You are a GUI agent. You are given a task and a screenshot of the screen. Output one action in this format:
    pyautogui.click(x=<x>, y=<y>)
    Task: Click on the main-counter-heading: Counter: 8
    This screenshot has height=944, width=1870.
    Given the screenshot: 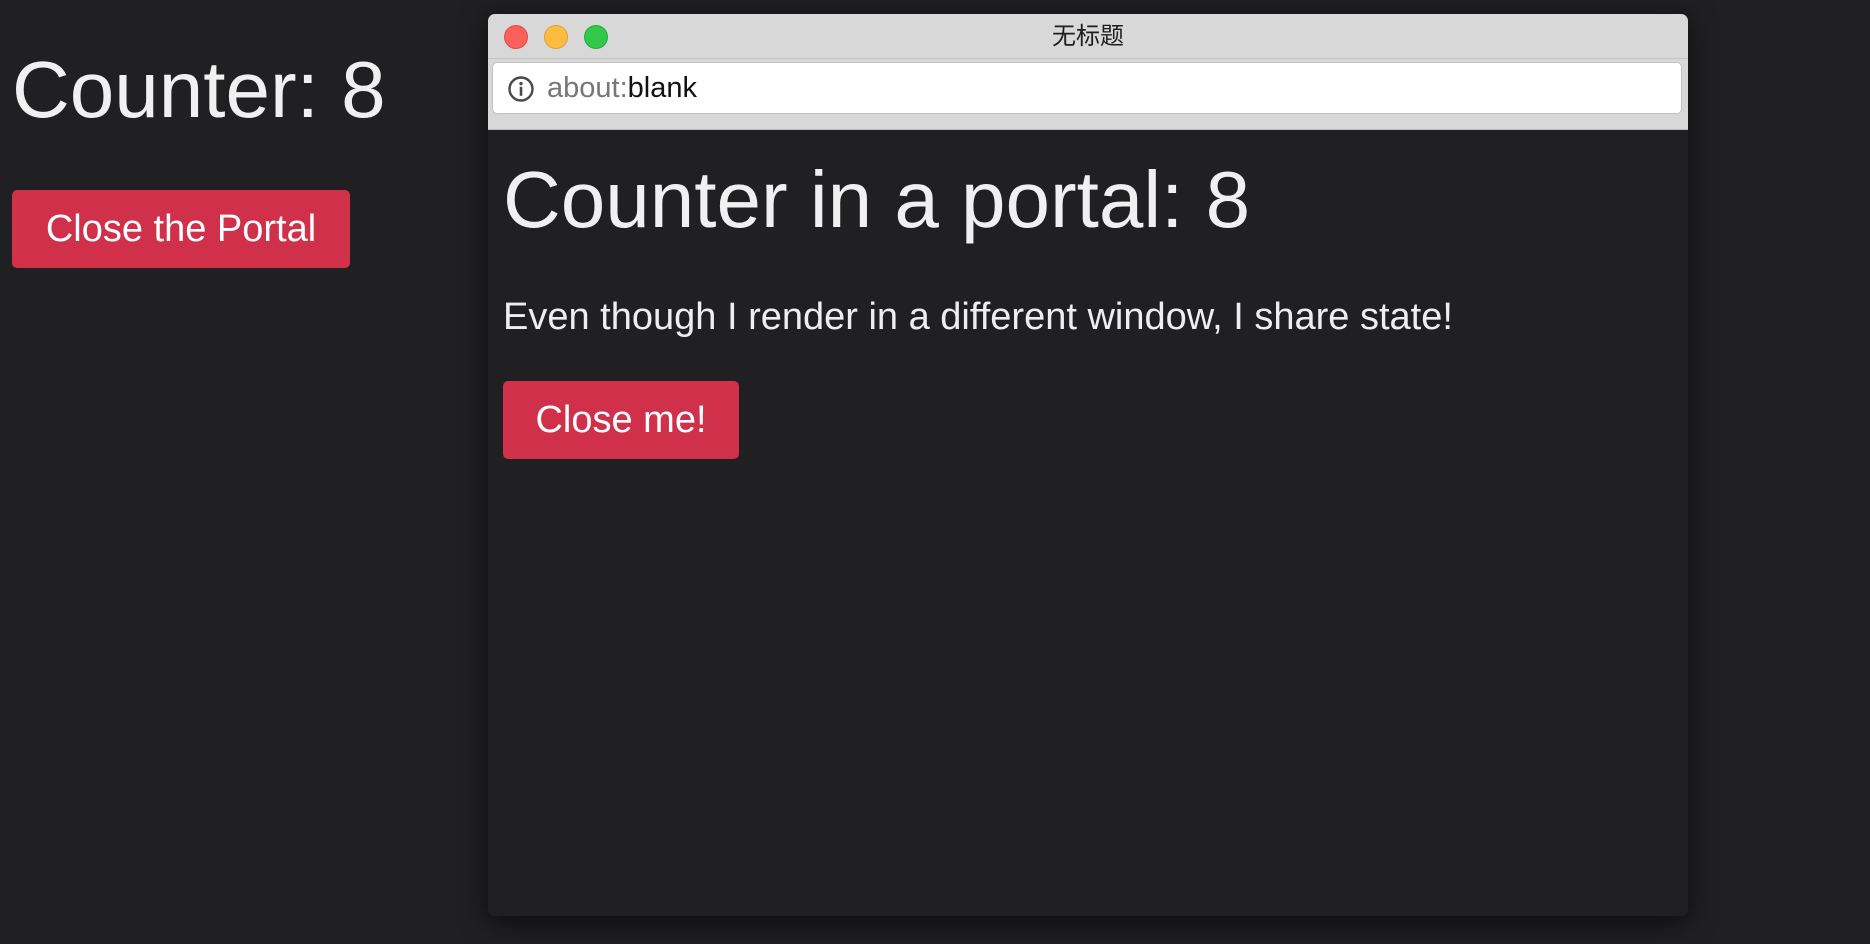 What is the action you would take?
    pyautogui.click(x=199, y=89)
    